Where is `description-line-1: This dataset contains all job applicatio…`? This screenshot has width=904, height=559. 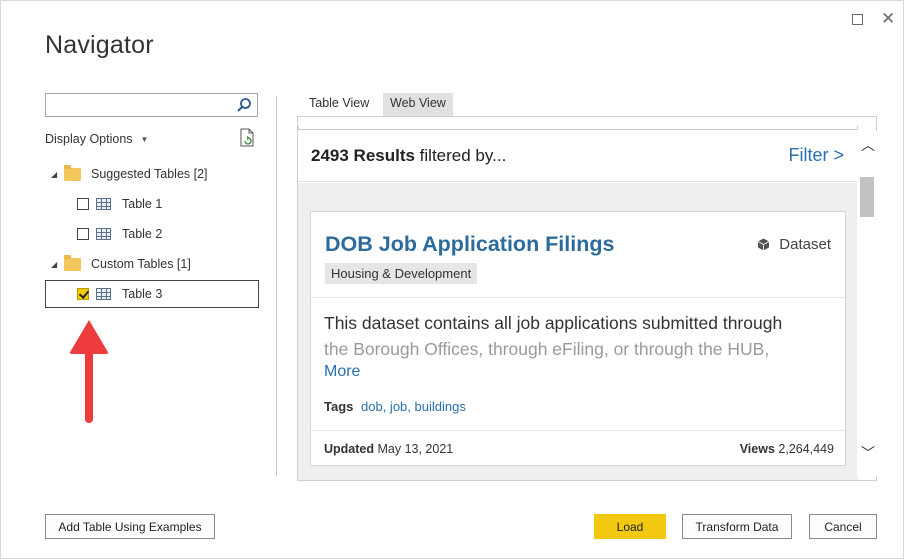
description-line-1: This dataset contains all job applicatio… is located at coordinates (553, 323).